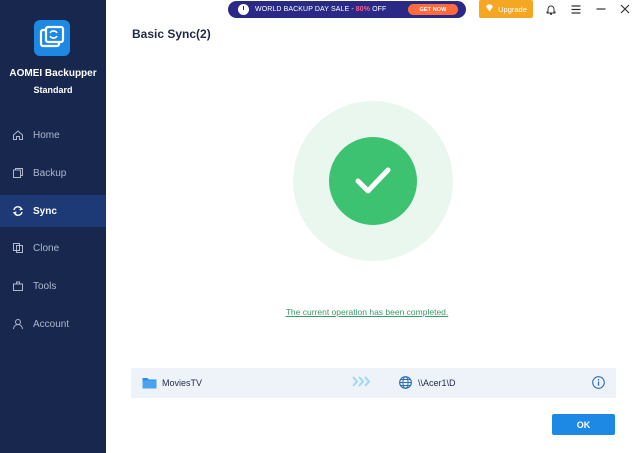  What do you see at coordinates (18, 324) in the screenshot?
I see `account-icon` at bounding box center [18, 324].